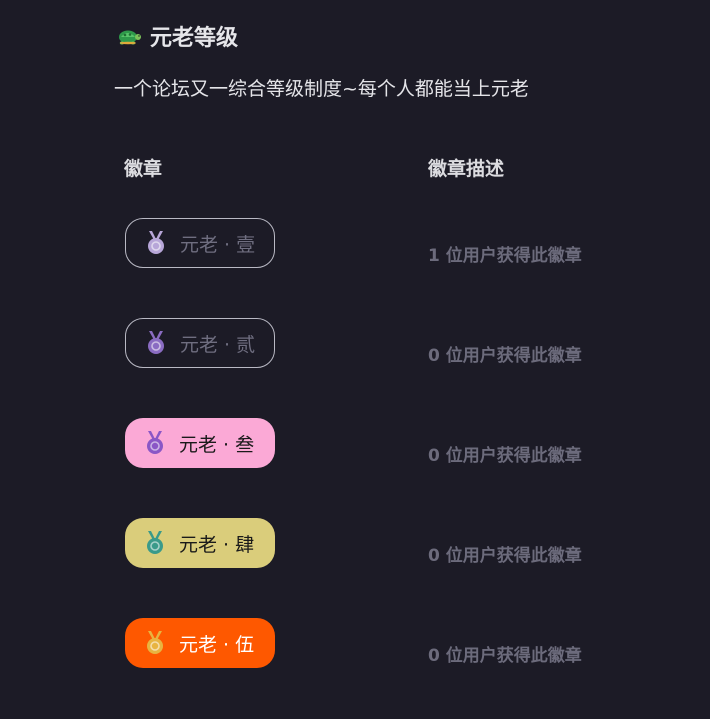  I want to click on badge-chip: 元老 · 肆, so click(200, 543).